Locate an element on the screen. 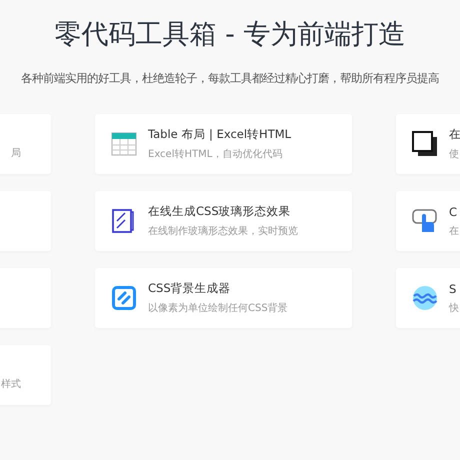  tool-title: C is located at coordinates (453, 211).